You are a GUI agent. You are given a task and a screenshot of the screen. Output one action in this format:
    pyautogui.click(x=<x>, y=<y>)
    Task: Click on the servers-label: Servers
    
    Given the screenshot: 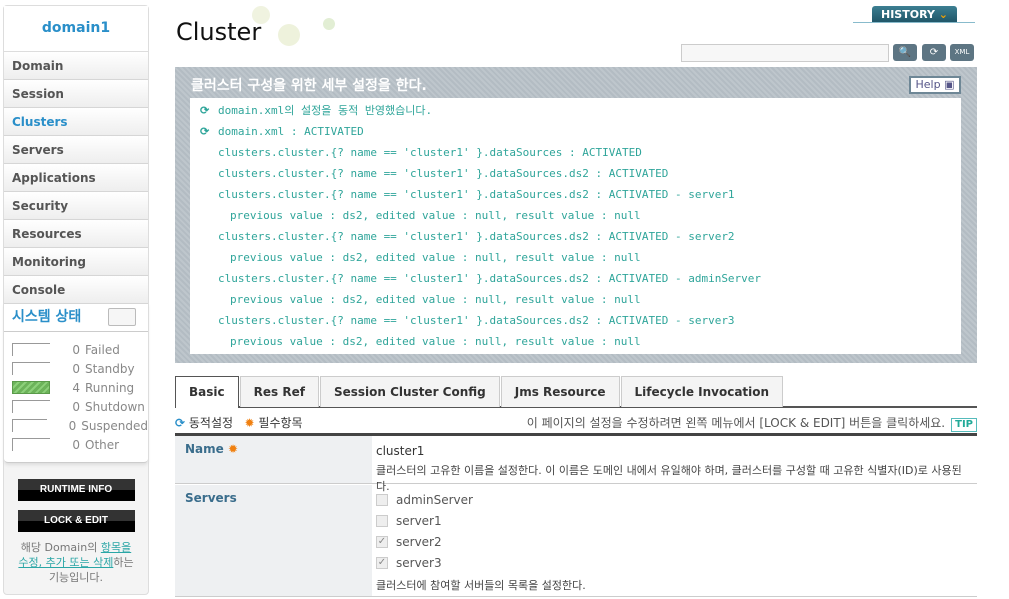 What is the action you would take?
    pyautogui.click(x=273, y=540)
    